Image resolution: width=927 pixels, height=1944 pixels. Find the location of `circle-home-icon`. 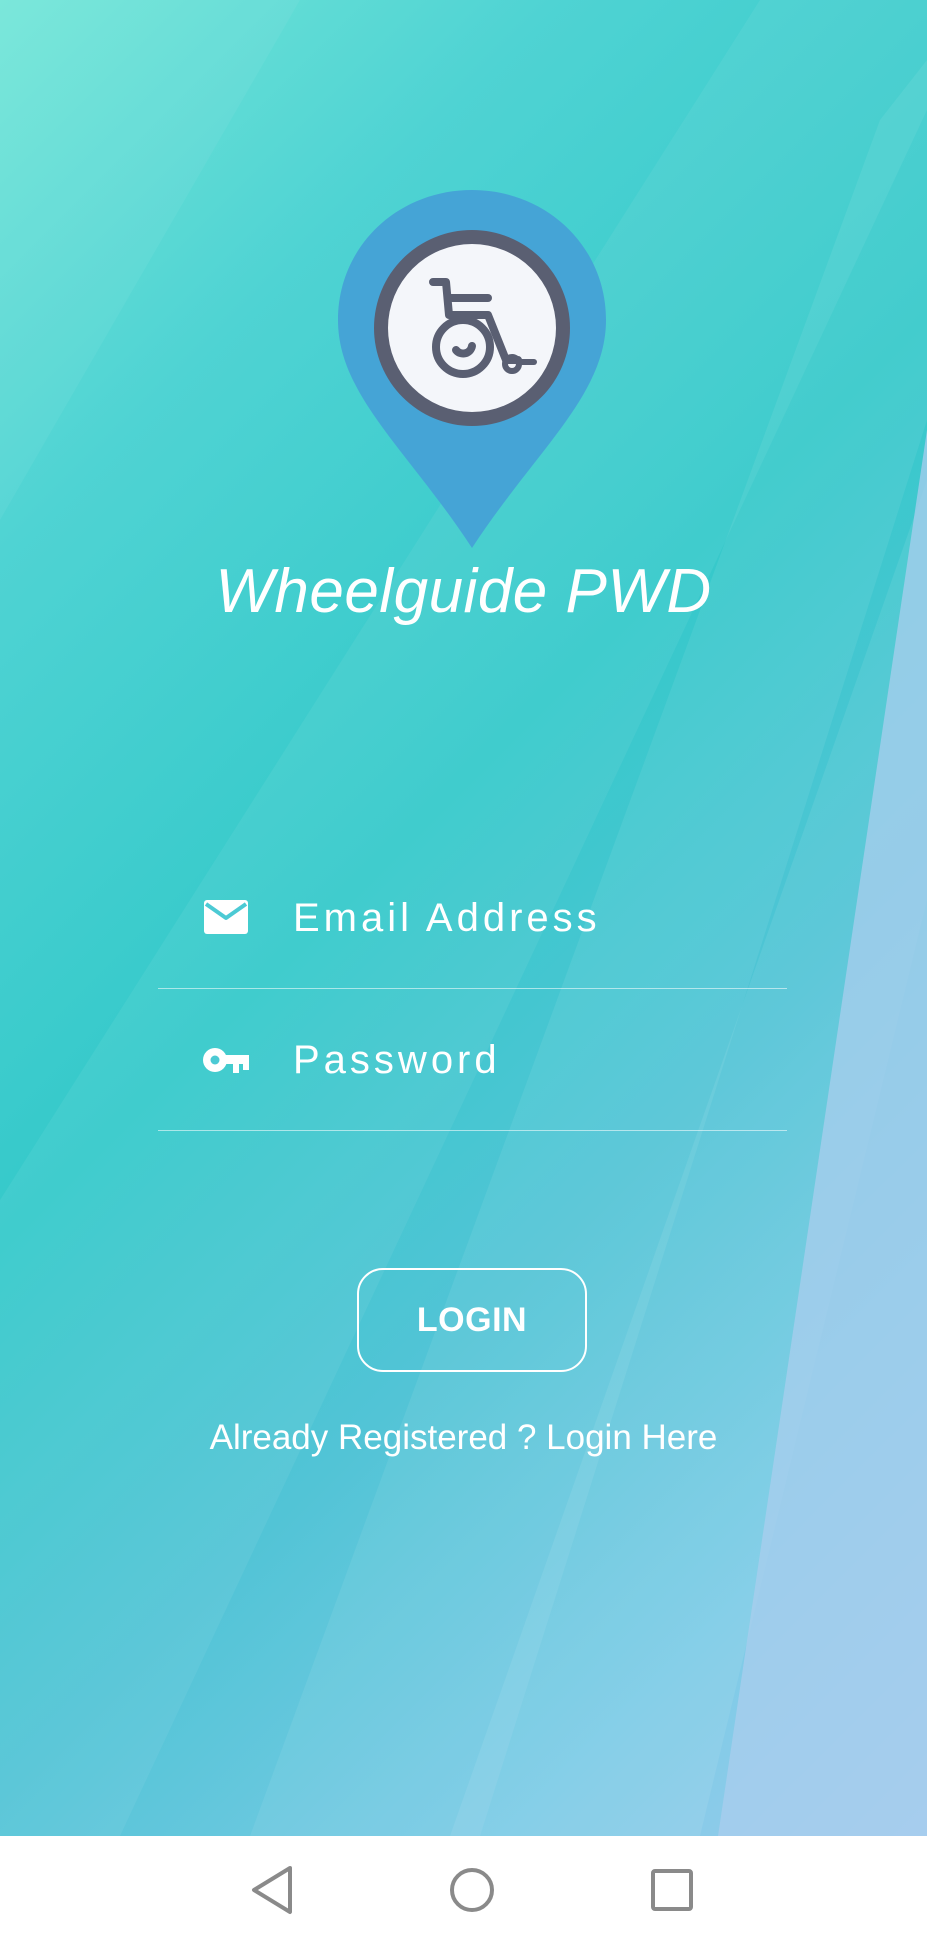

circle-home-icon is located at coordinates (472, 1890).